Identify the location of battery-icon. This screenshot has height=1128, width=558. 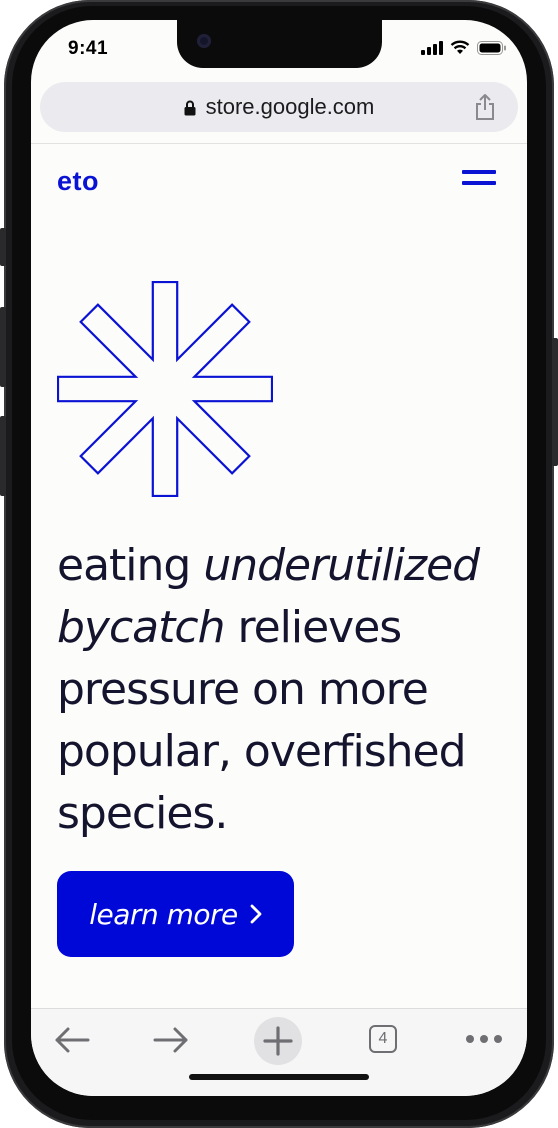
(491, 47).